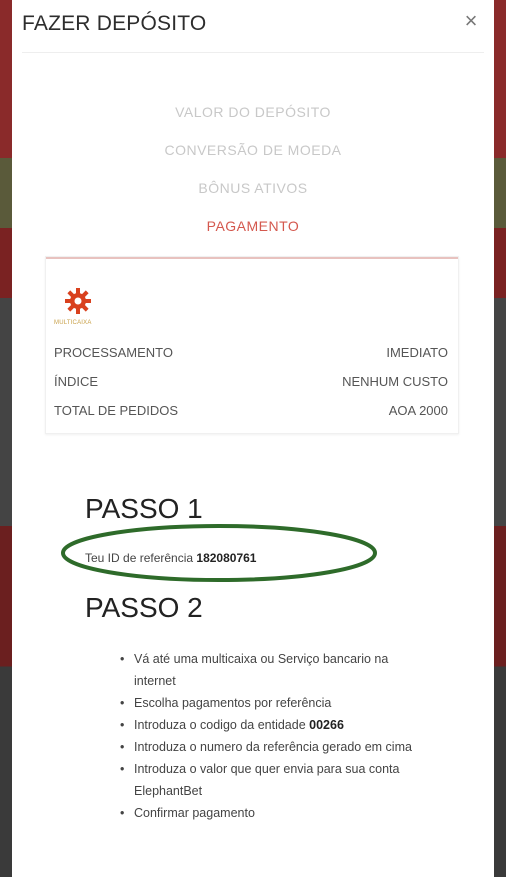  What do you see at coordinates (114, 23) in the screenshot?
I see `modal-title: FAZER DEPÓSITO` at bounding box center [114, 23].